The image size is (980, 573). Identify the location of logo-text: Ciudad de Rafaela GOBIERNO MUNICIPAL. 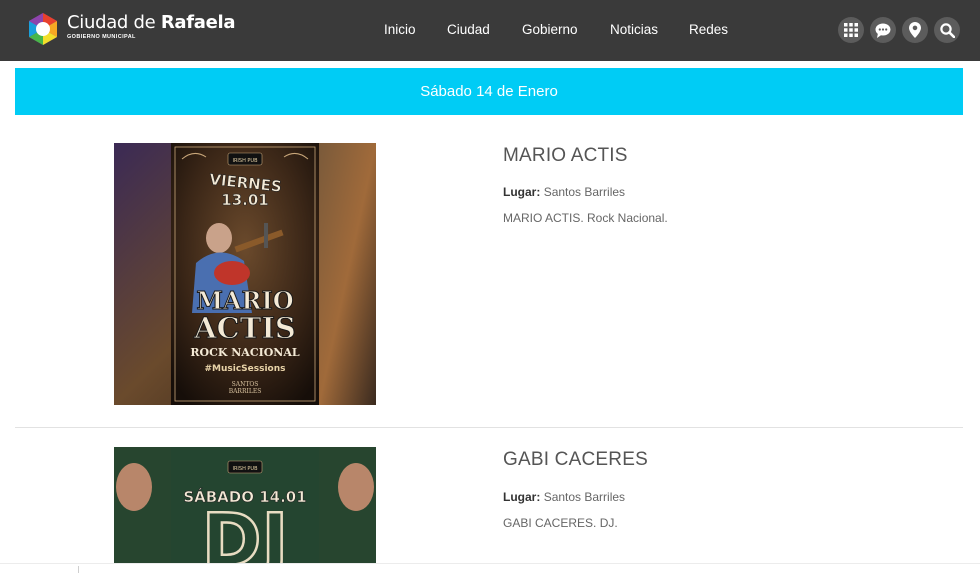
(151, 26).